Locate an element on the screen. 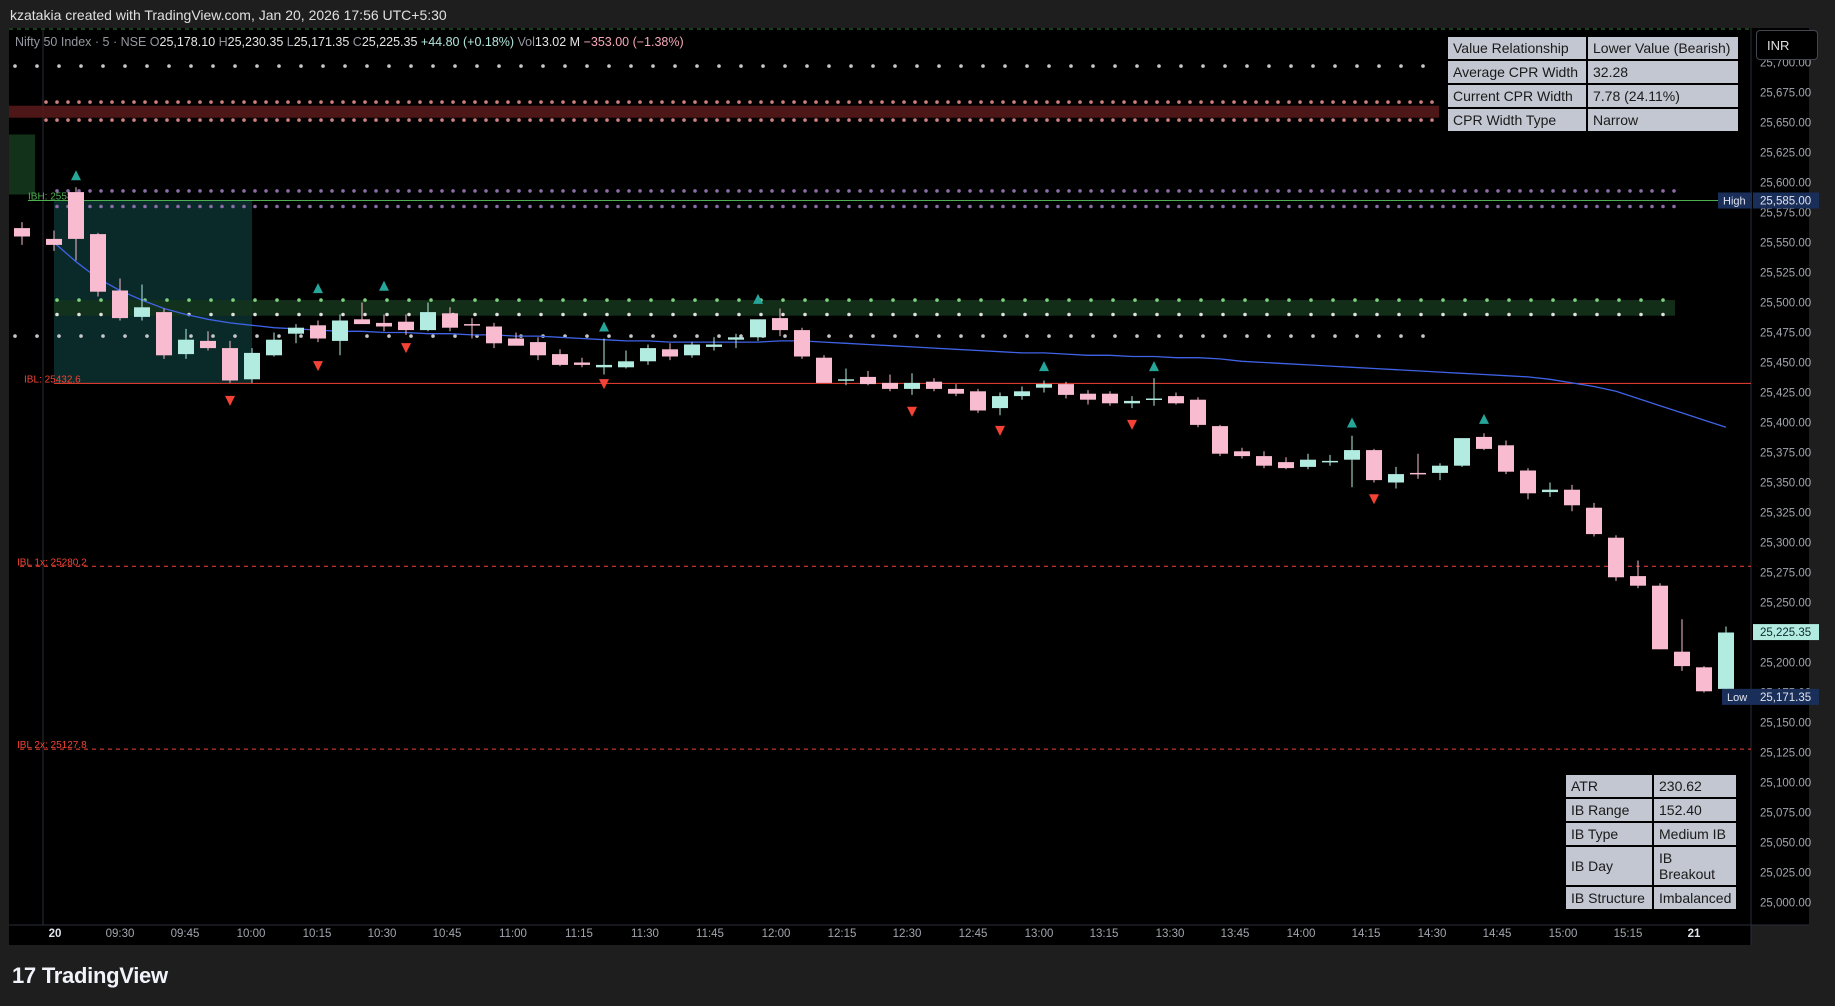 This screenshot has width=1835, height=1006. tradingview-logo: 17 TradingView is located at coordinates (90, 976).